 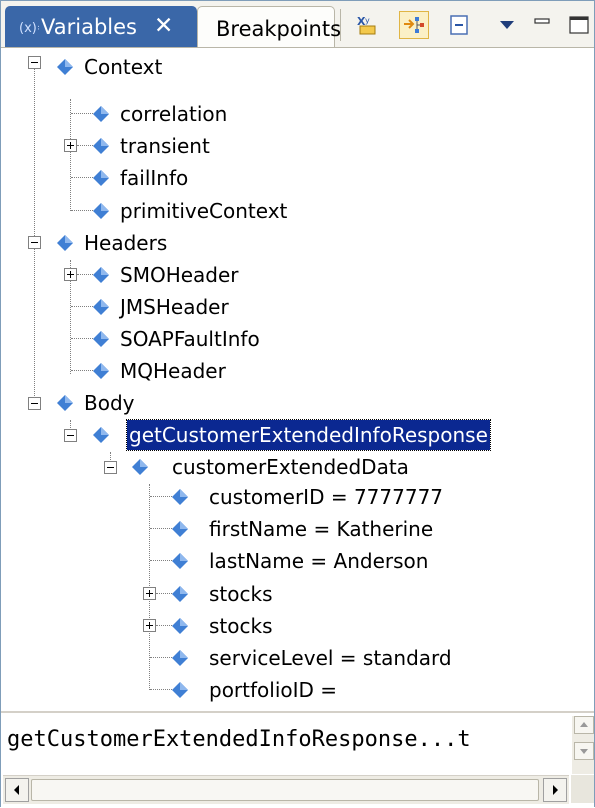 I want to click on tree-node-response: getCustomerExtendedInfoResponse, so click(x=303, y=435).